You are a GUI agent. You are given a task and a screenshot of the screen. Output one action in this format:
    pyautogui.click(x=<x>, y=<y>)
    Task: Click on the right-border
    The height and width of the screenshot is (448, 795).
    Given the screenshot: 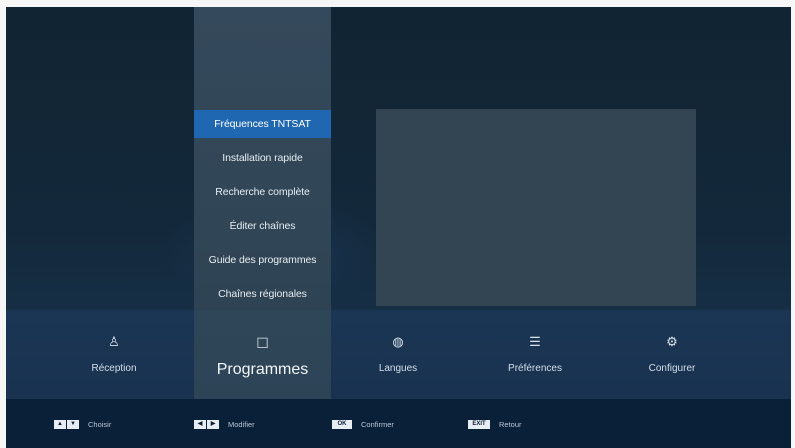 What is the action you would take?
    pyautogui.click(x=793, y=224)
    